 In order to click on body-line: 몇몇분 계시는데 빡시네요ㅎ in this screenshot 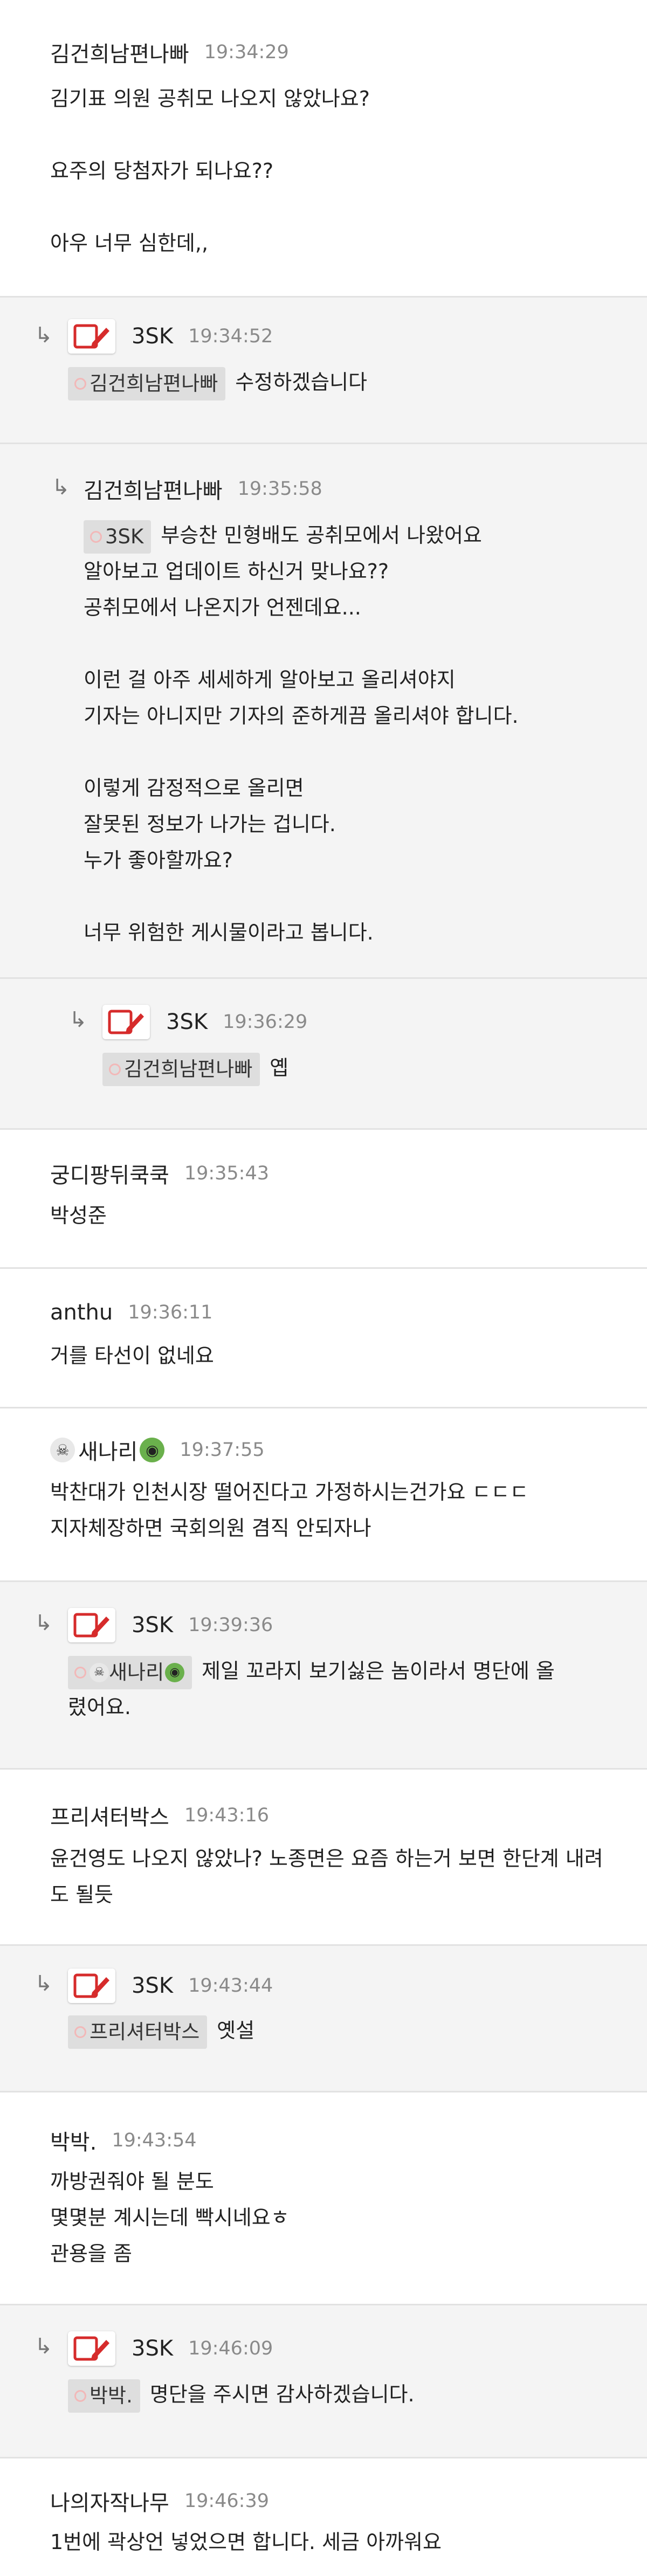, I will do `click(170, 2217)`.